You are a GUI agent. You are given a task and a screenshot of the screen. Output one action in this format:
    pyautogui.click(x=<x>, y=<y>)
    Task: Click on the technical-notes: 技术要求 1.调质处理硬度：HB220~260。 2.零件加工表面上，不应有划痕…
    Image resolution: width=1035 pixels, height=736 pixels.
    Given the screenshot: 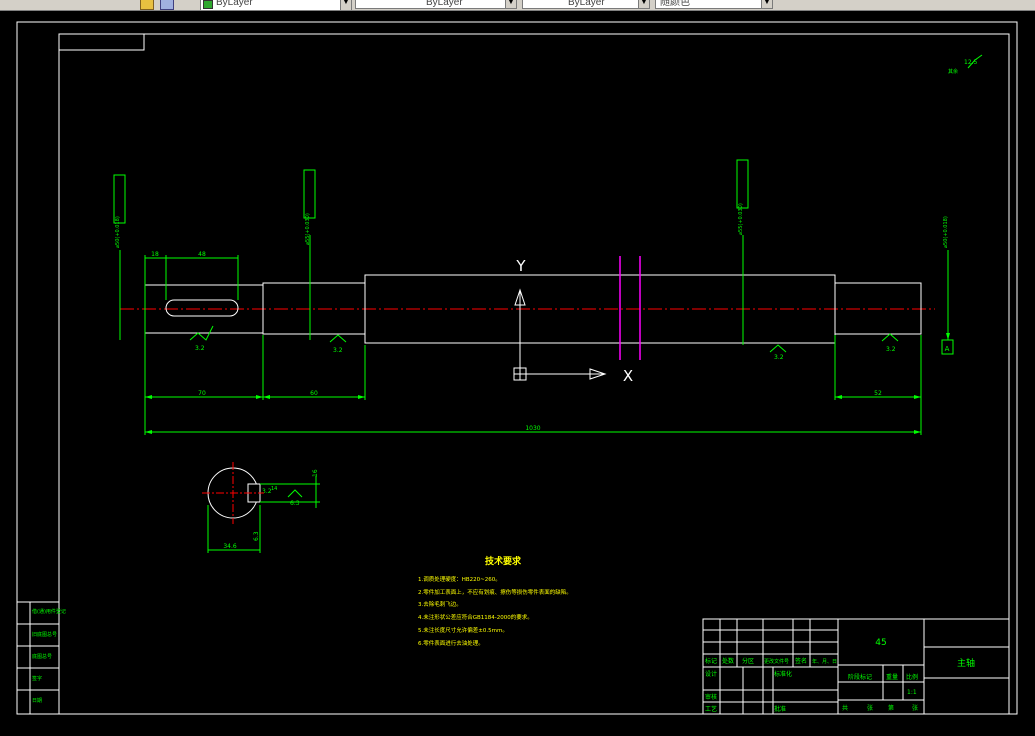 What is the action you would take?
    pyautogui.click(x=495, y=601)
    